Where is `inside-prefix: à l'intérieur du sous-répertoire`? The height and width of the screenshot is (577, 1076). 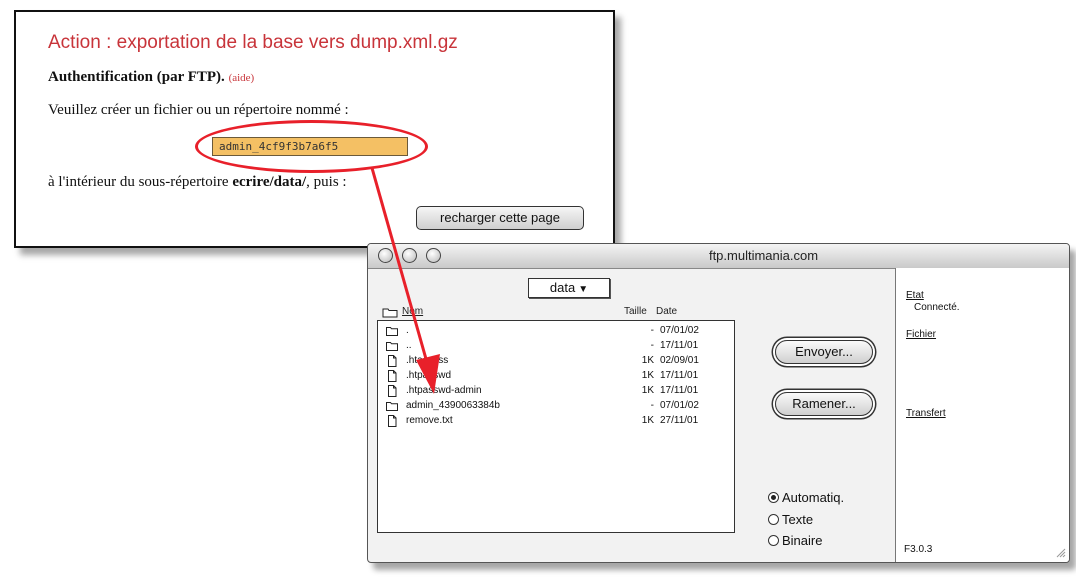
inside-prefix: à l'intérieur du sous-répertoire is located at coordinates (140, 182).